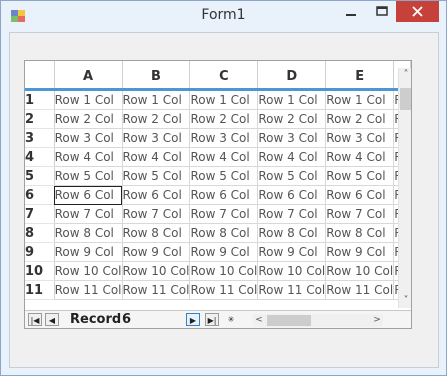  Describe the element at coordinates (40, 138) in the screenshot. I see `row-header: 3` at that location.